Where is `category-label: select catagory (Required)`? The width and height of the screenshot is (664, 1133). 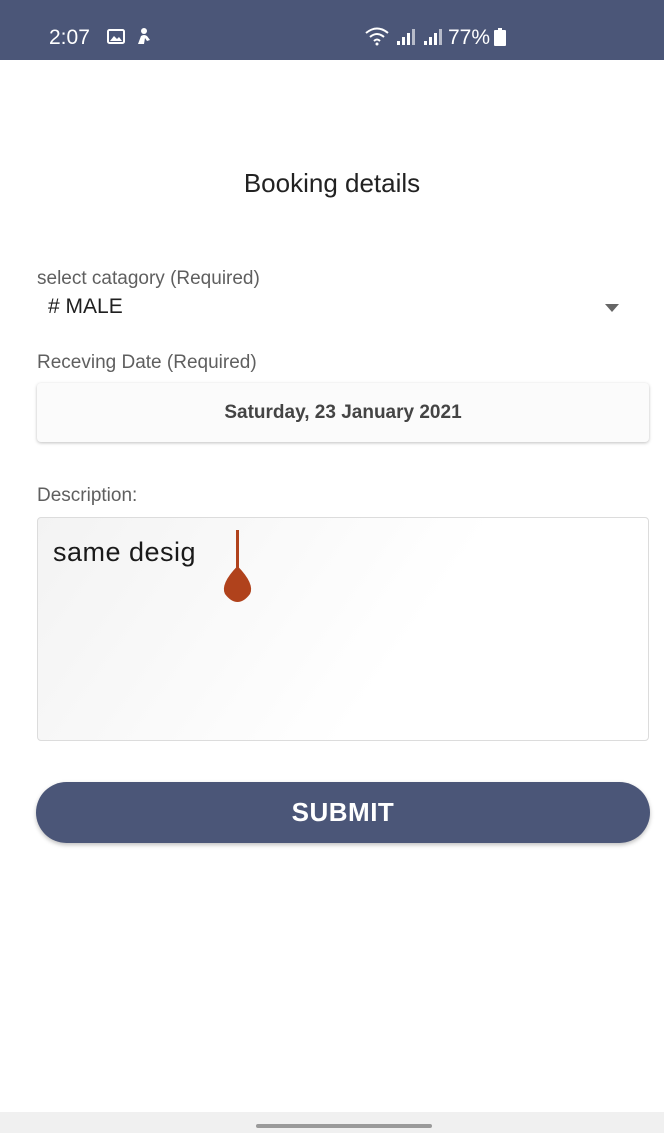
category-label: select catagory (Required) is located at coordinates (148, 278).